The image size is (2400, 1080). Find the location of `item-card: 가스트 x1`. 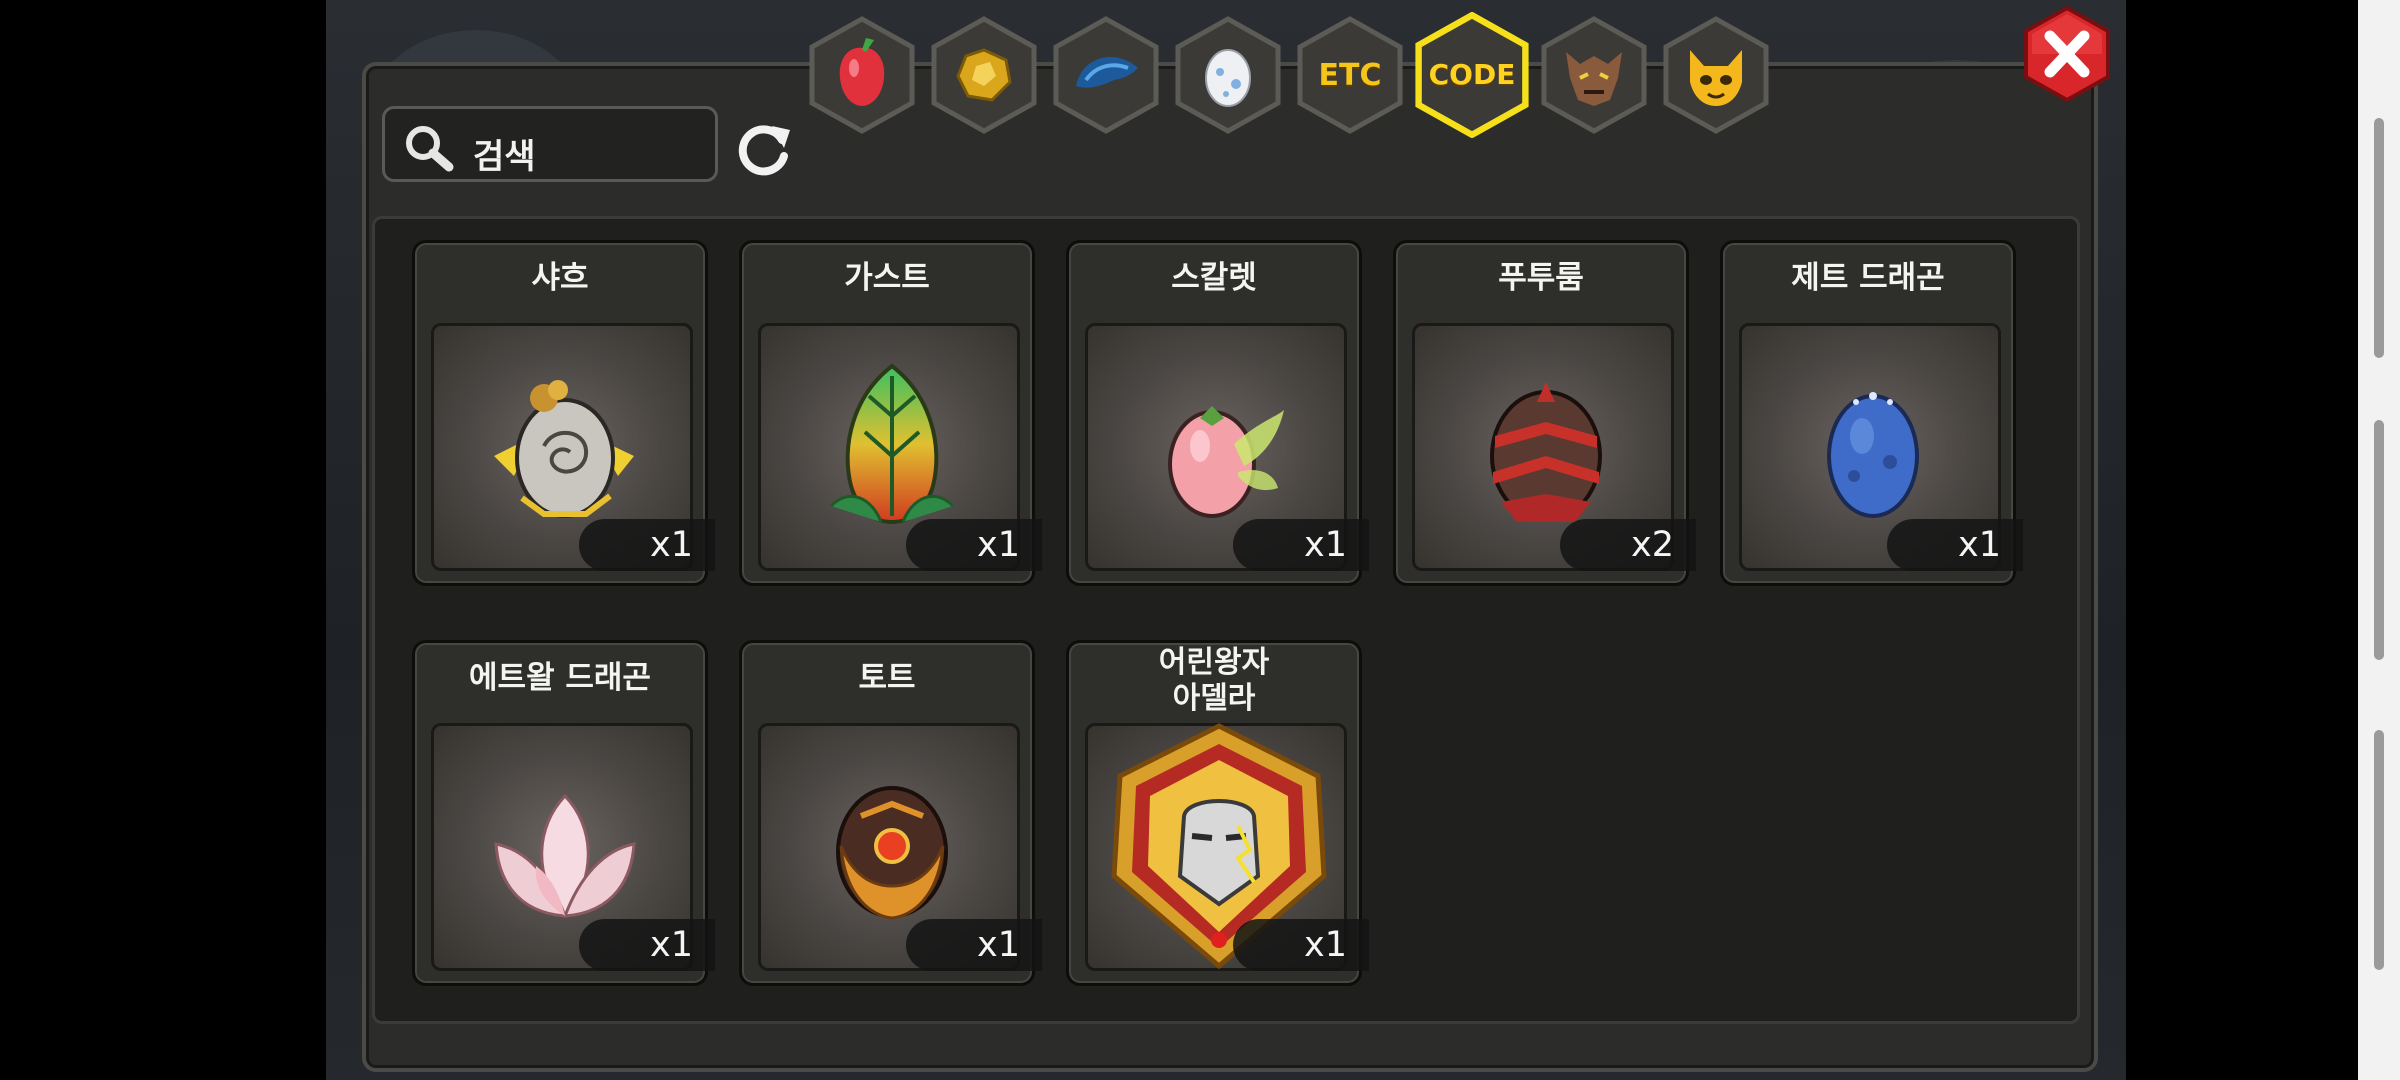

item-card: 가스트 x1 is located at coordinates (890, 413).